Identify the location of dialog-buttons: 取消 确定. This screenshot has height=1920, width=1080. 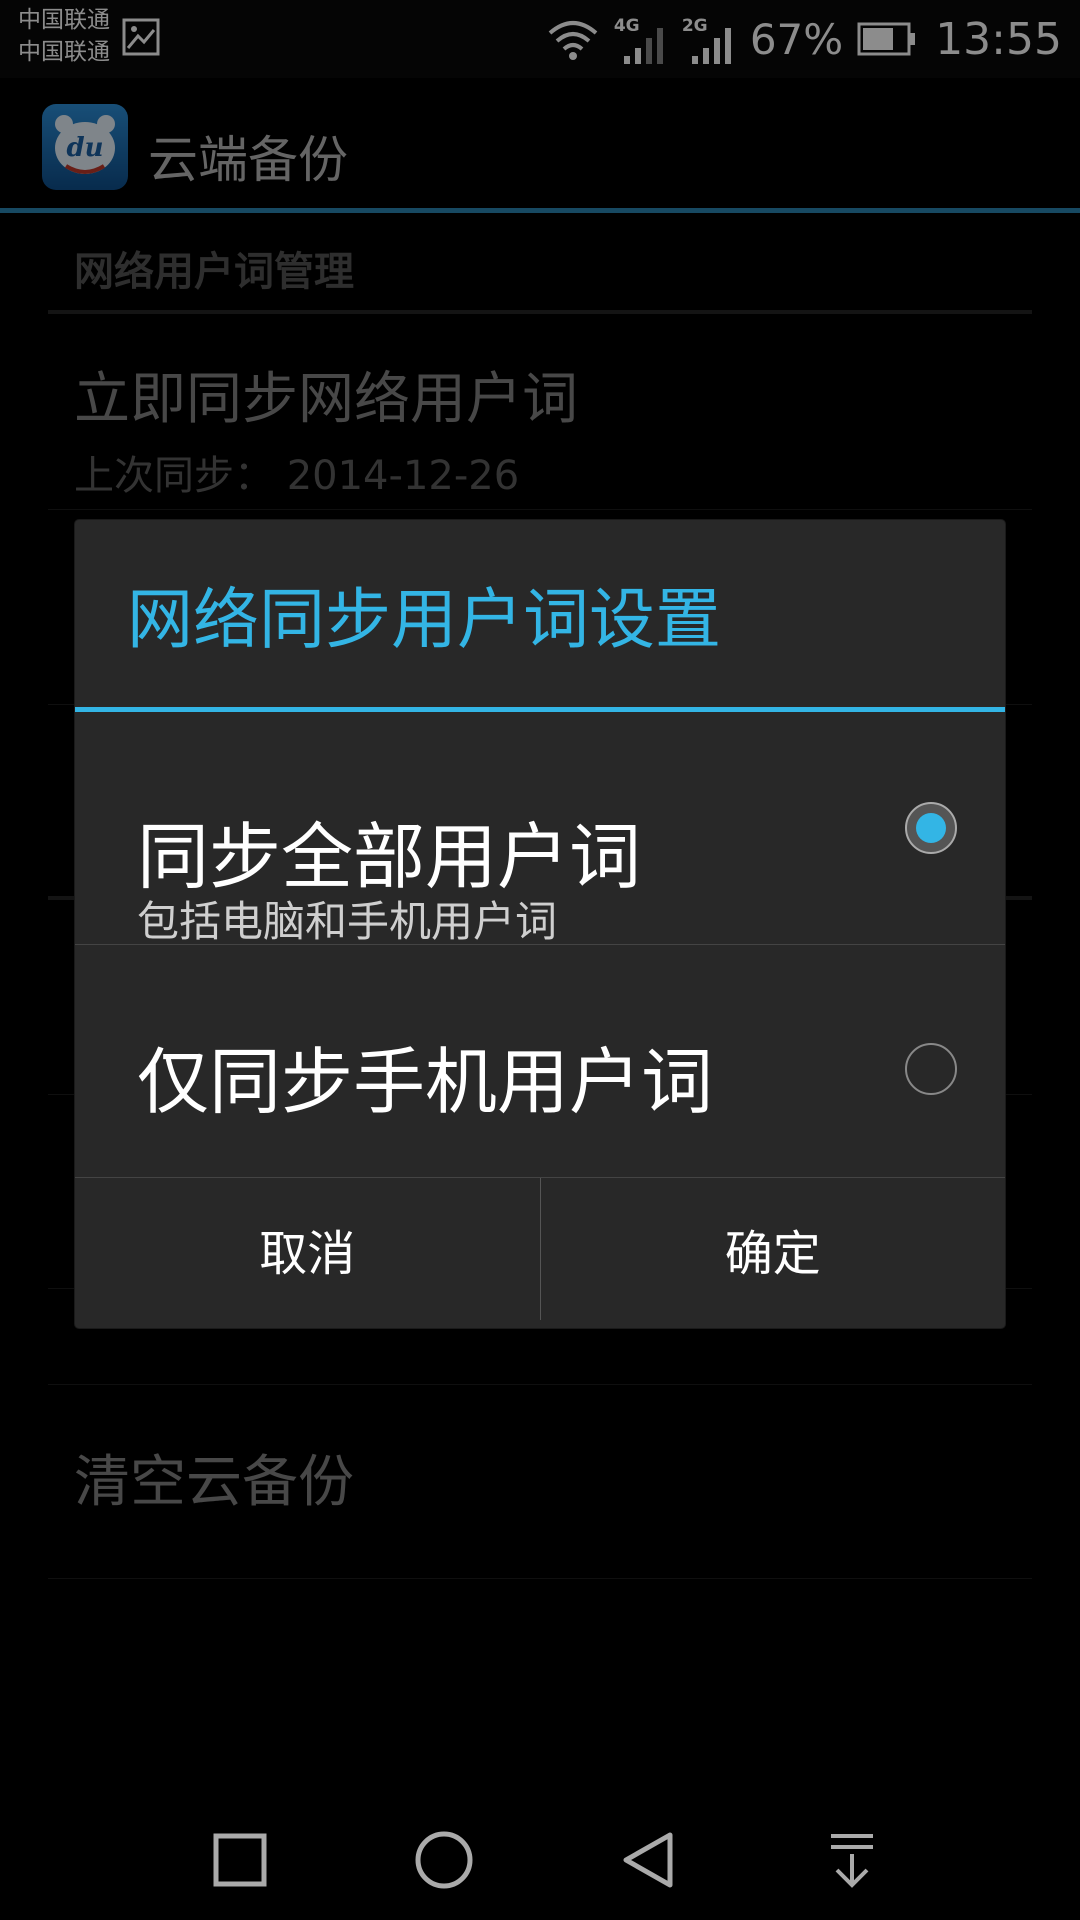
(540, 1249).